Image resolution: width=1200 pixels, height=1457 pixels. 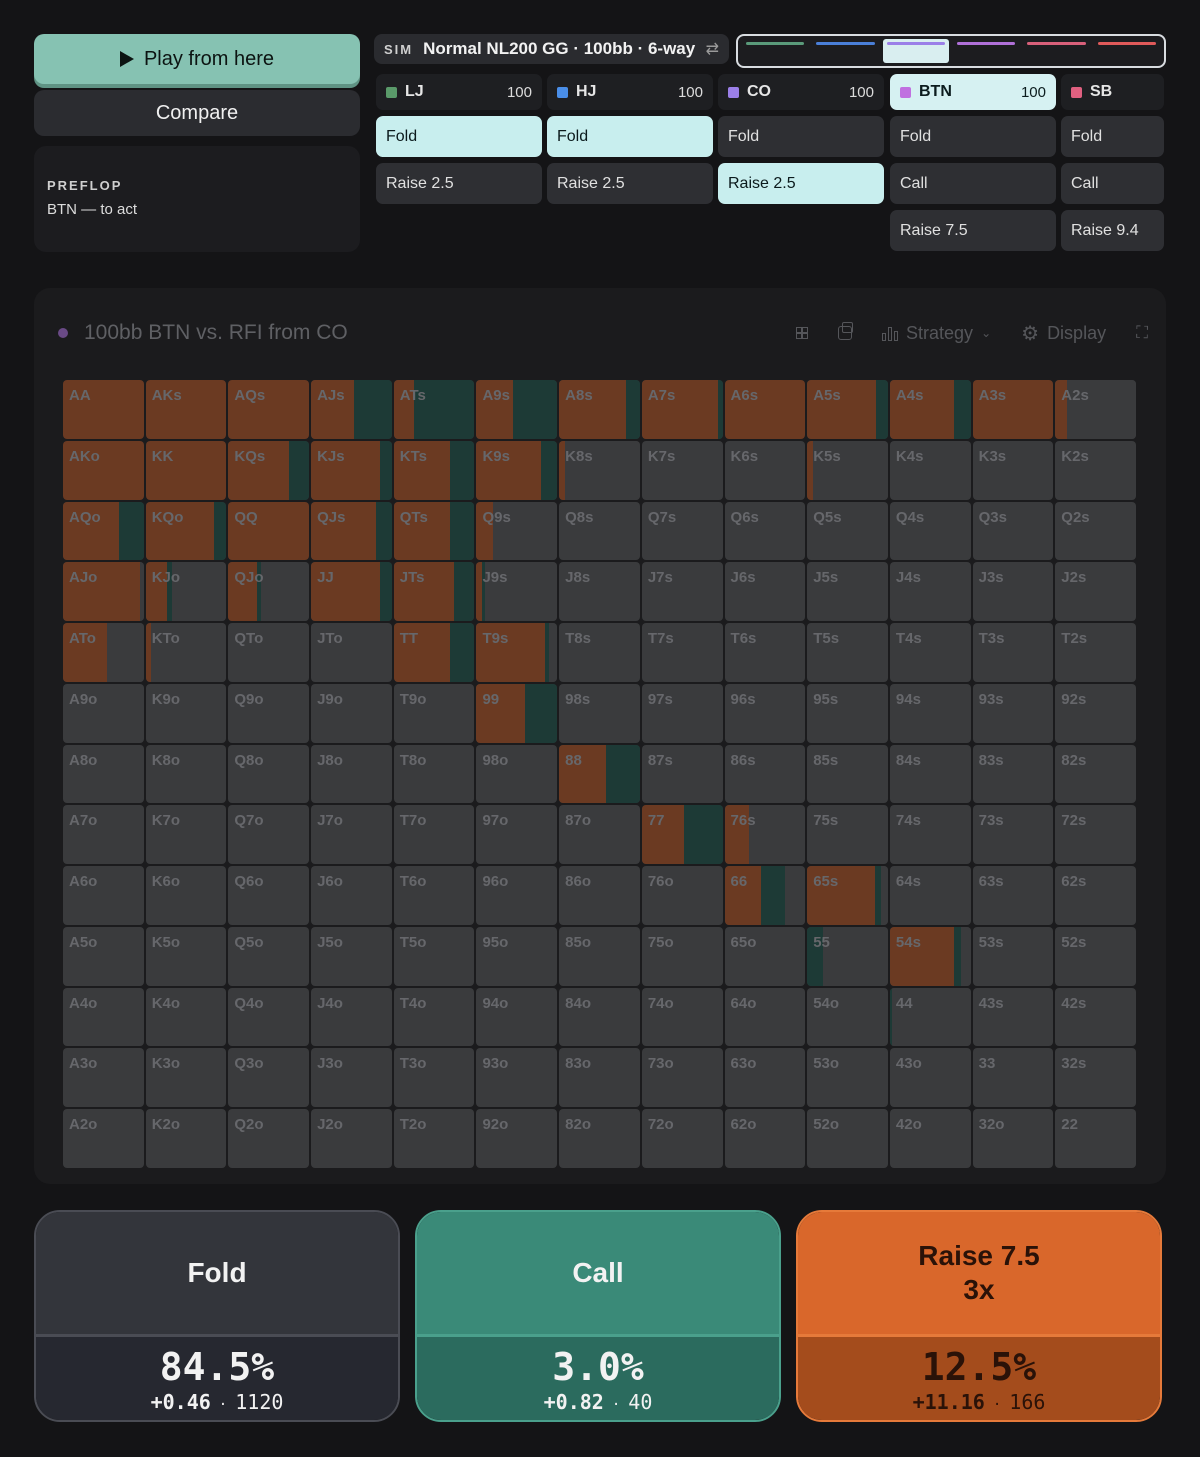 I want to click on hand-cell: 82o, so click(x=599, y=1138).